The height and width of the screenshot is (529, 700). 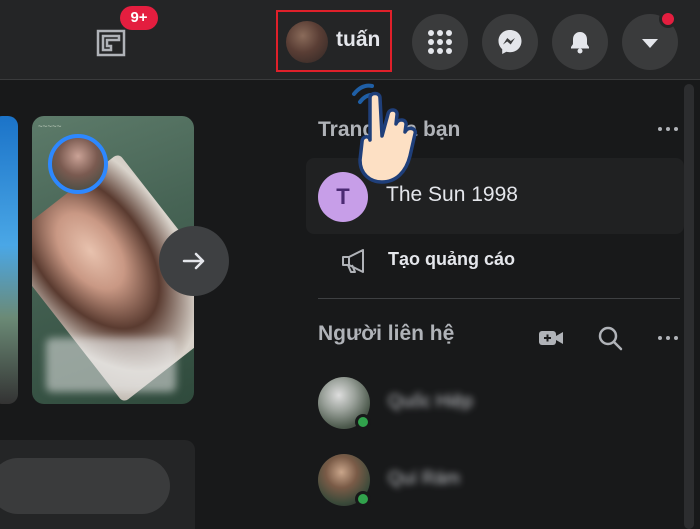 I want to click on menu-button, so click(x=440, y=42).